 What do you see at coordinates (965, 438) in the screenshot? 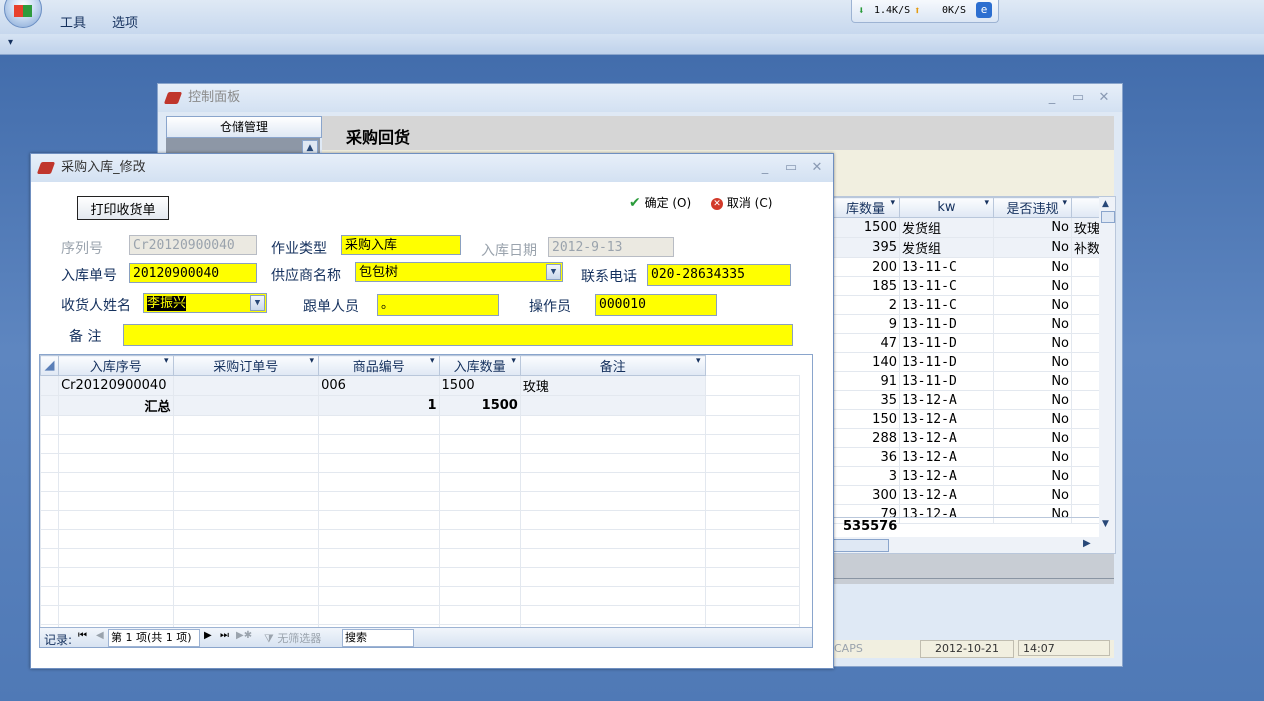
I see `table-row: 288 13-12-A No` at bounding box center [965, 438].